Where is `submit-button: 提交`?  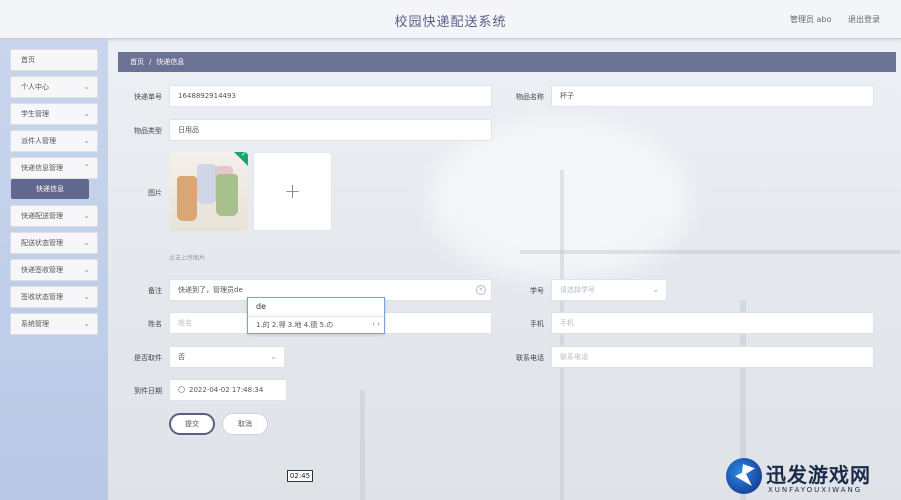 submit-button: 提交 is located at coordinates (192, 424).